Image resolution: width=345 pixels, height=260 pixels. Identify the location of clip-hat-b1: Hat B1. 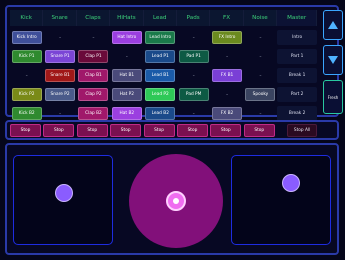
(126, 75).